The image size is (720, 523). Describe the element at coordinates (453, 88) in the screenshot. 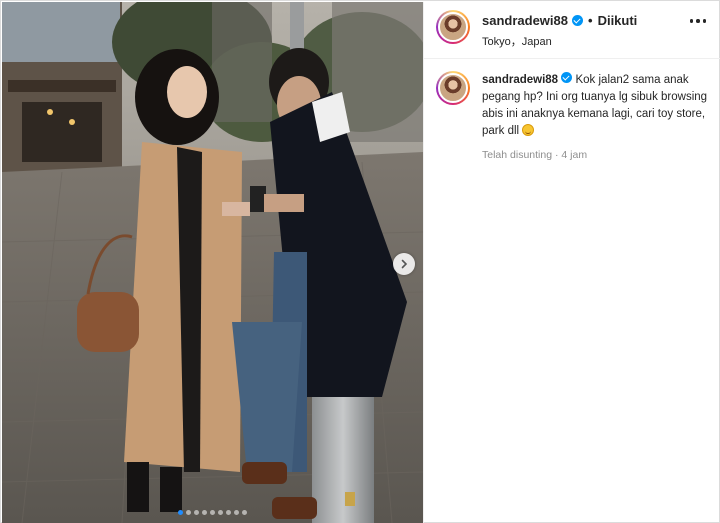

I see `caption-avatar` at that location.